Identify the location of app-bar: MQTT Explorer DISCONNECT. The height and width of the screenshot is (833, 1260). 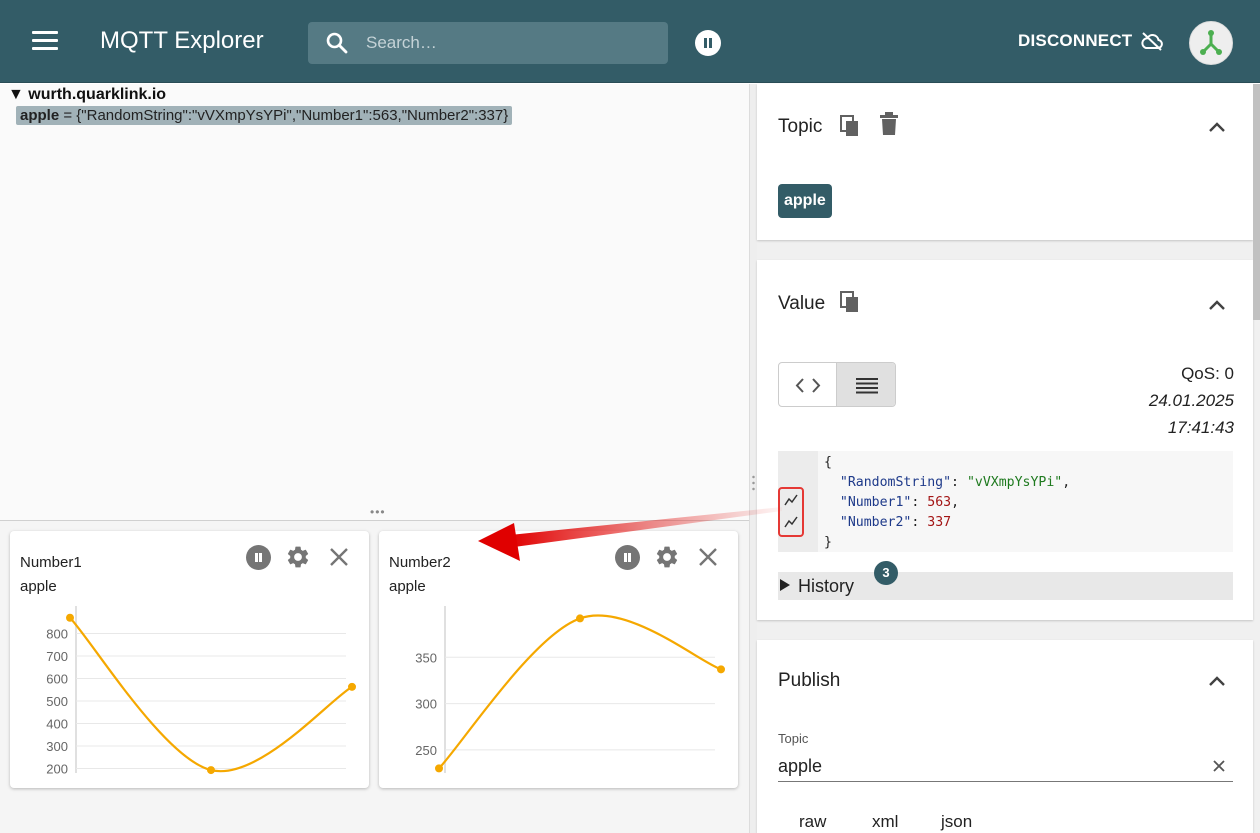
(630, 41).